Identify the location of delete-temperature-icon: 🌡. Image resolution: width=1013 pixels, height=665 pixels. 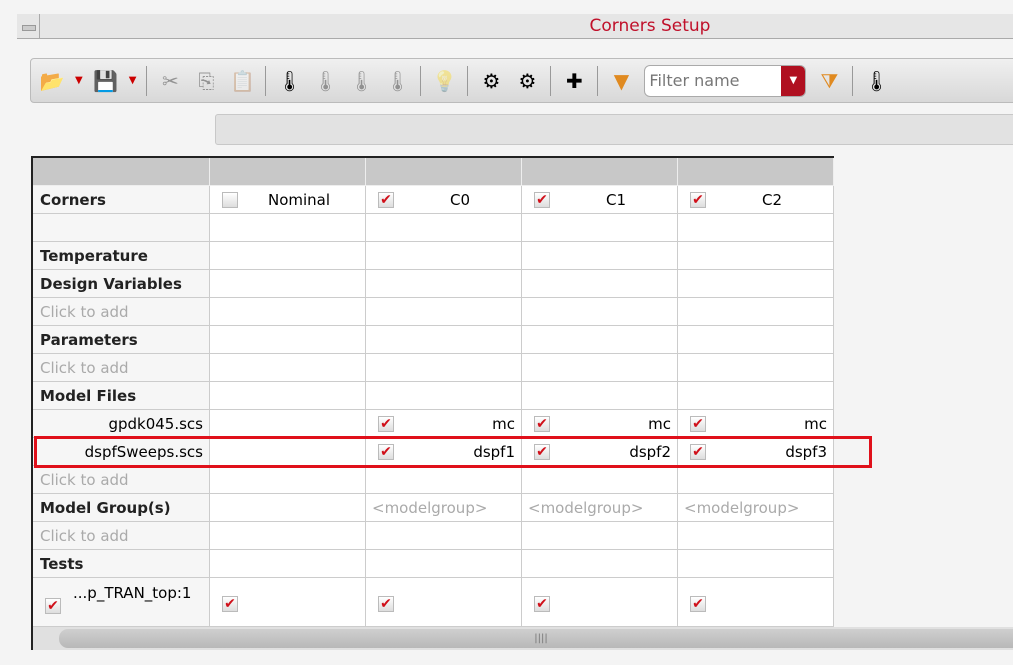
(325, 81).